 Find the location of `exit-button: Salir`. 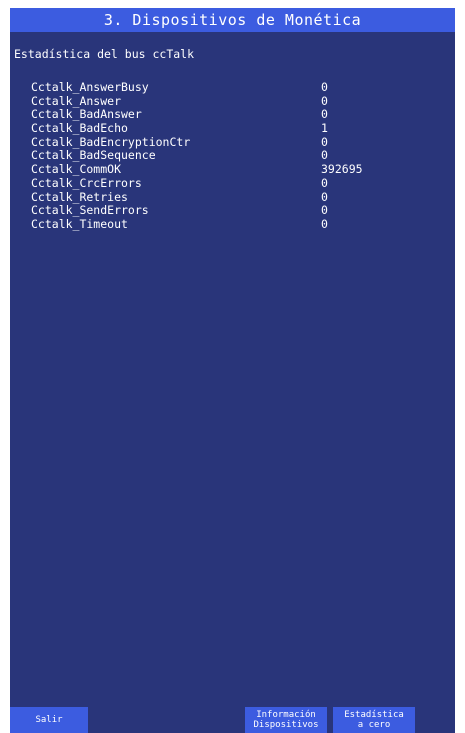

exit-button: Salir is located at coordinates (49, 720).